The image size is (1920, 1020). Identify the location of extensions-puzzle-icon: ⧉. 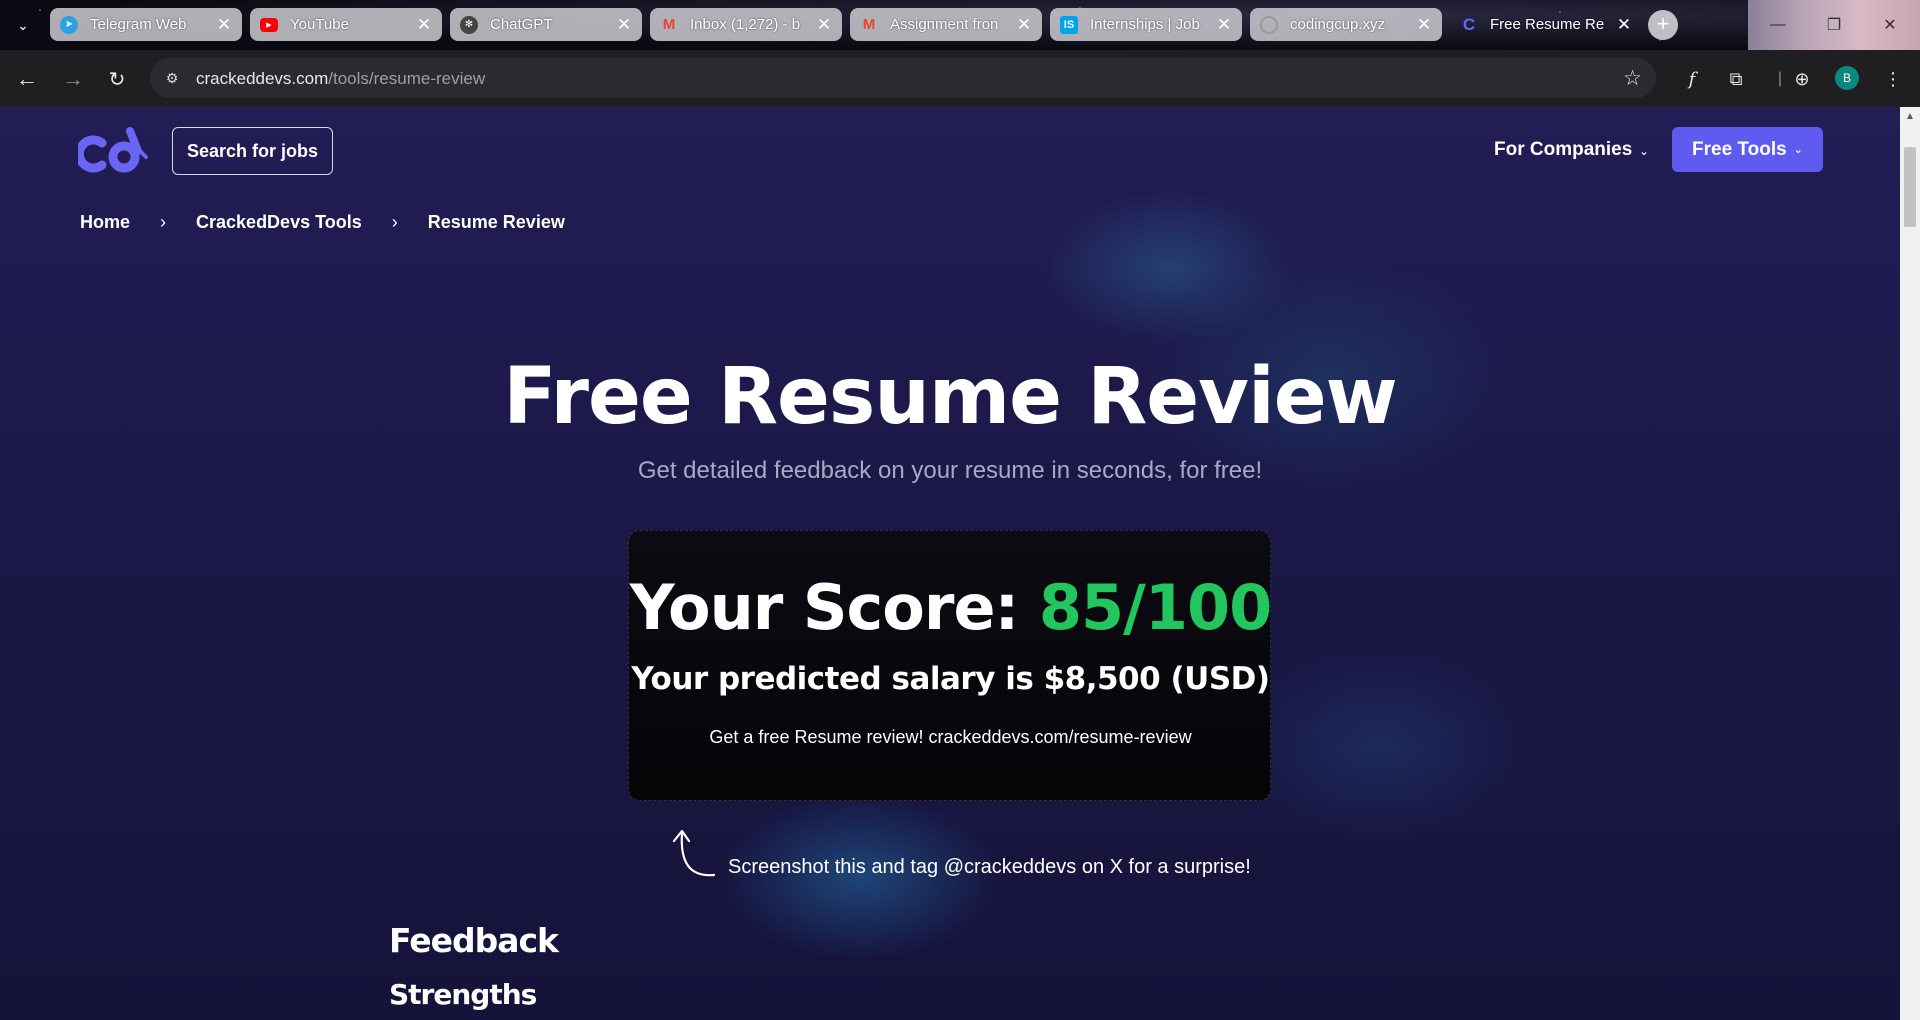
(1736, 79).